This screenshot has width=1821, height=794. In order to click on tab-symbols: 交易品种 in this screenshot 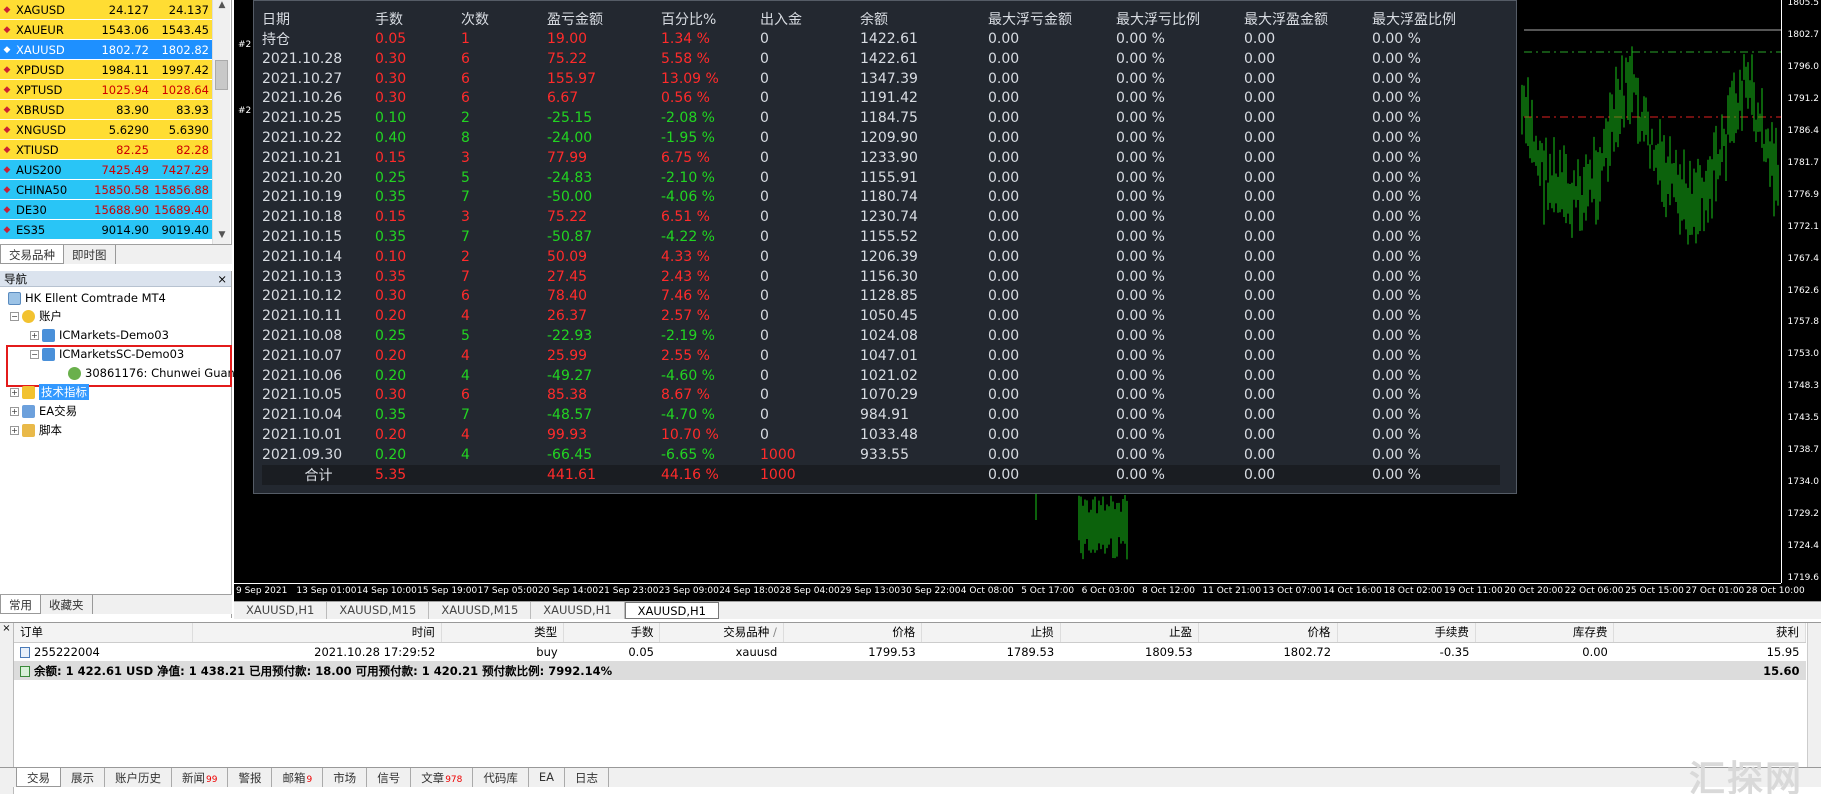, I will do `click(32, 254)`.